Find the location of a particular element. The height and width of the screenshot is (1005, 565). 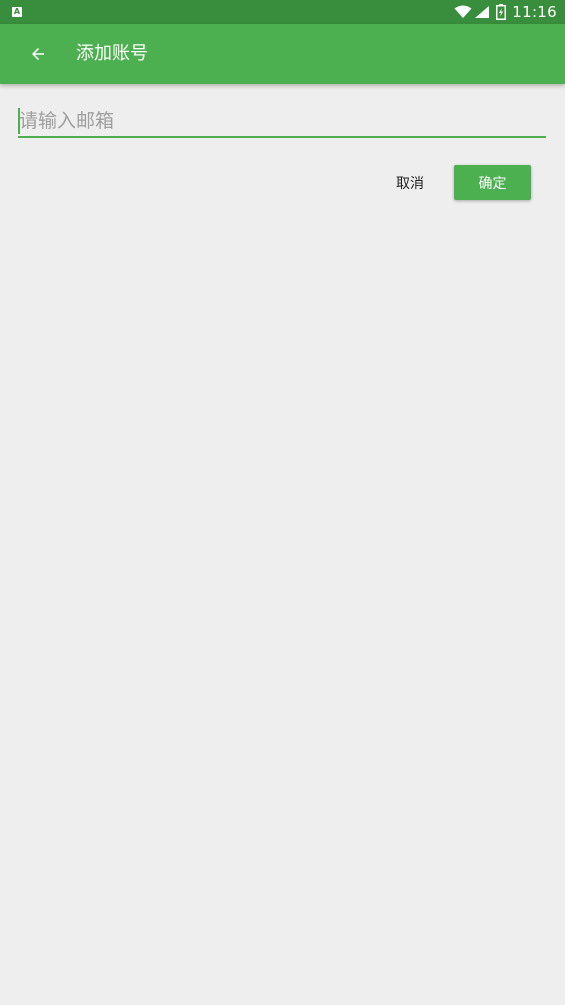

confirm-button: 确定 is located at coordinates (492, 182).